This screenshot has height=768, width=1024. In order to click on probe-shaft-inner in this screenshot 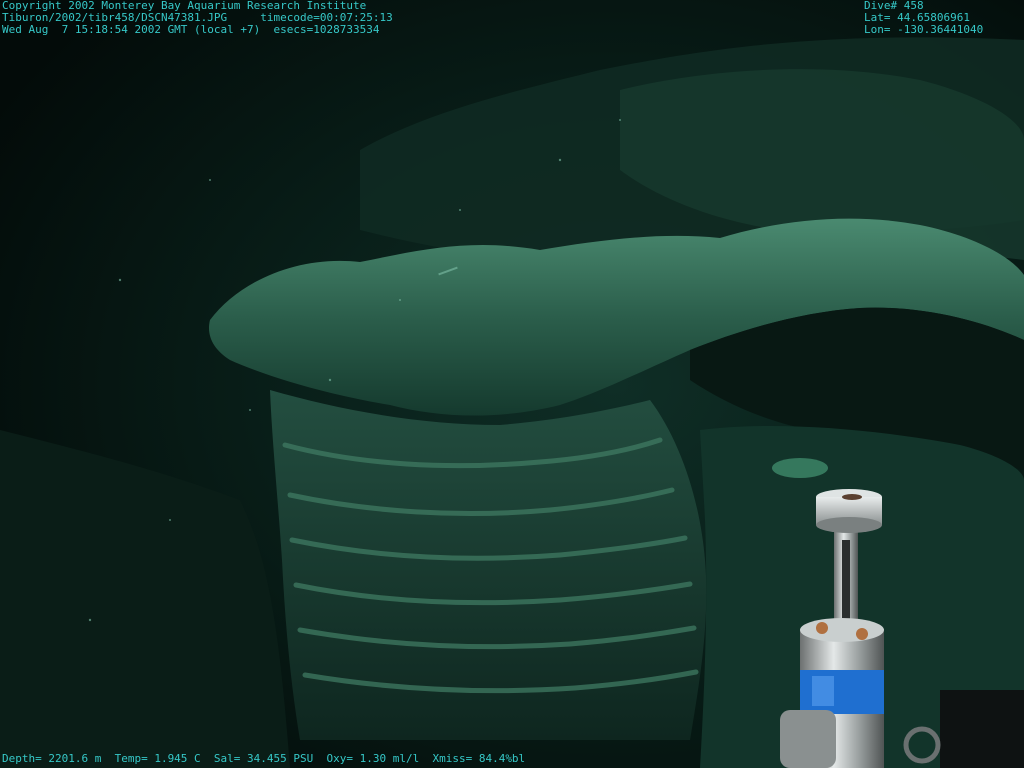, I will do `click(846, 585)`.